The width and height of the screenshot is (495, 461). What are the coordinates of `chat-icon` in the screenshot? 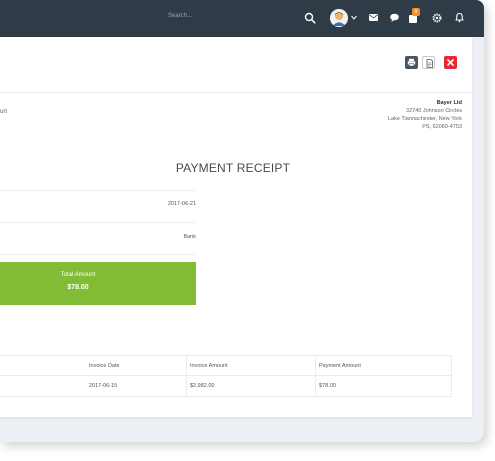 It's located at (394, 17).